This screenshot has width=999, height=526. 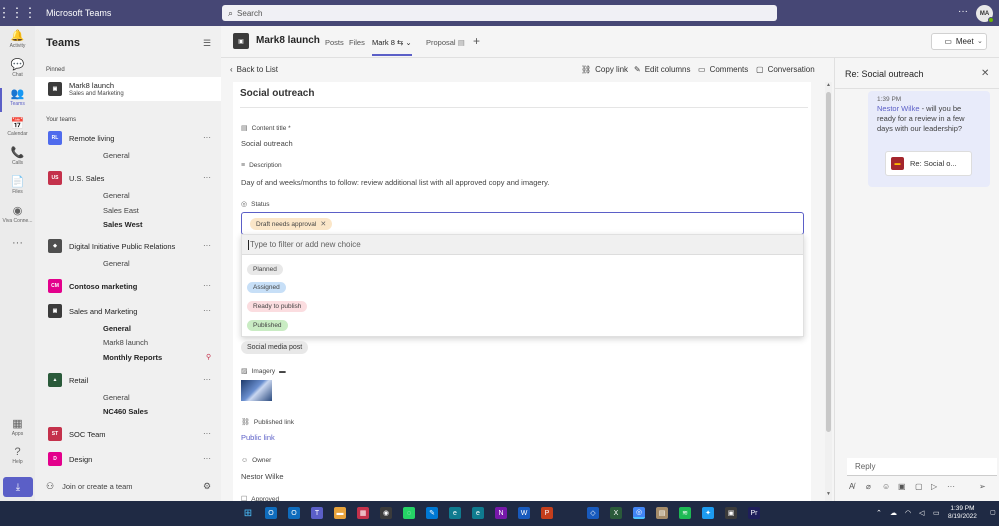 What do you see at coordinates (893, 513) in the screenshot?
I see `onedrive-icon: ☁` at bounding box center [893, 513].